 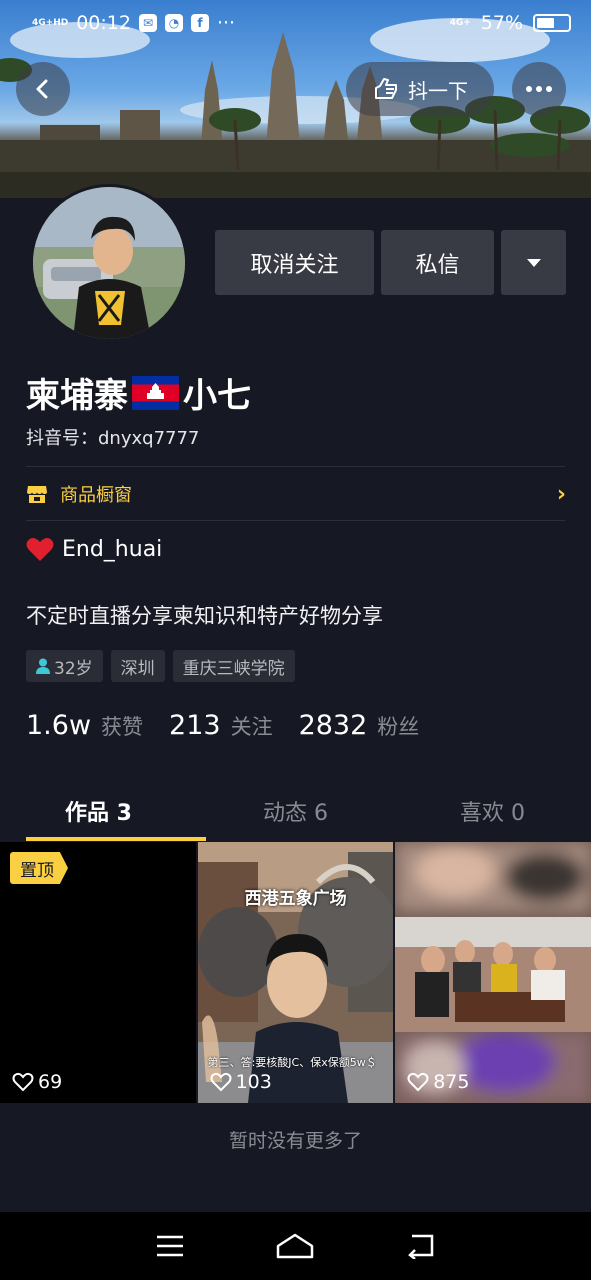 I want to click on video-likes: 69, so click(x=37, y=1082).